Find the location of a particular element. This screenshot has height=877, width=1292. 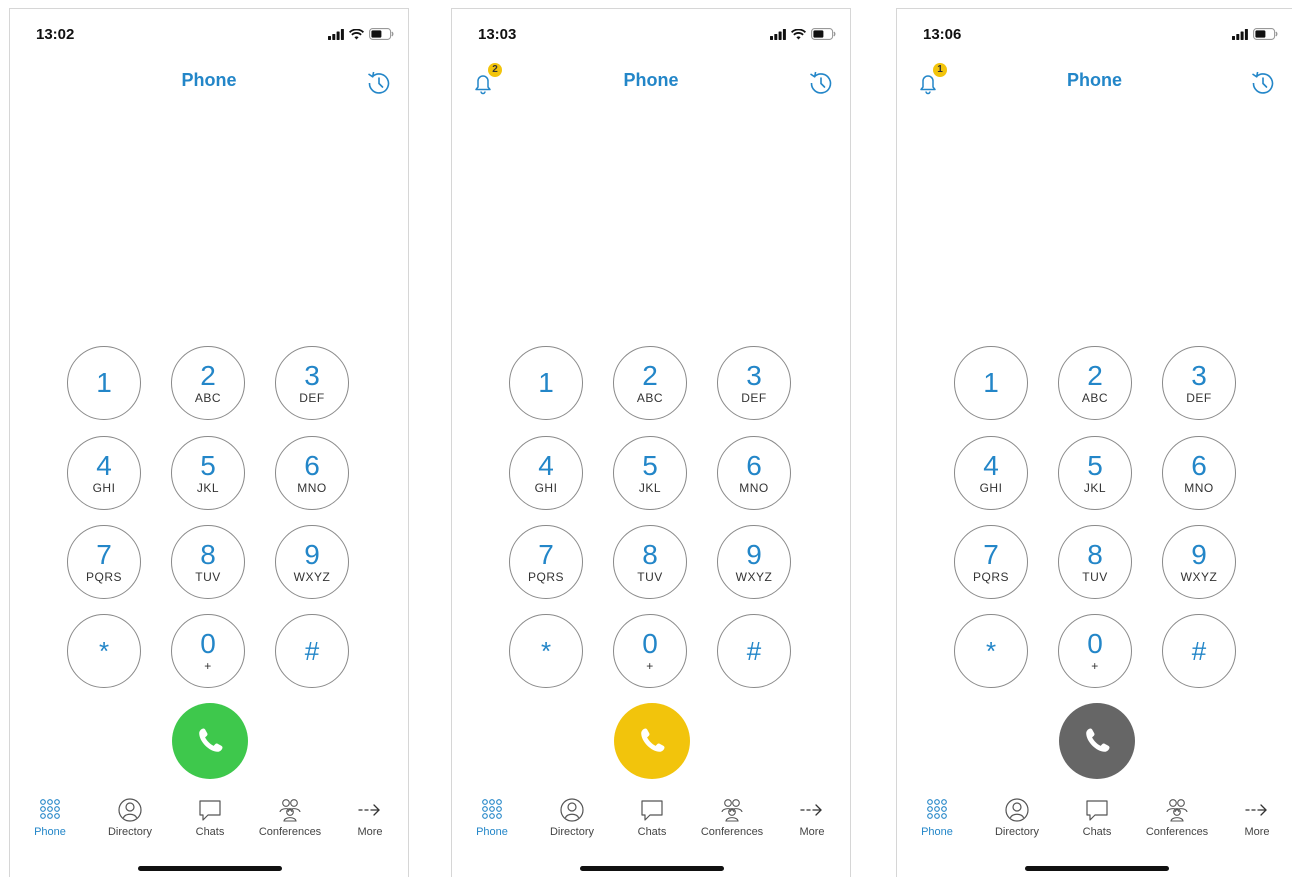

status-time: 13:02 is located at coordinates (55, 34).